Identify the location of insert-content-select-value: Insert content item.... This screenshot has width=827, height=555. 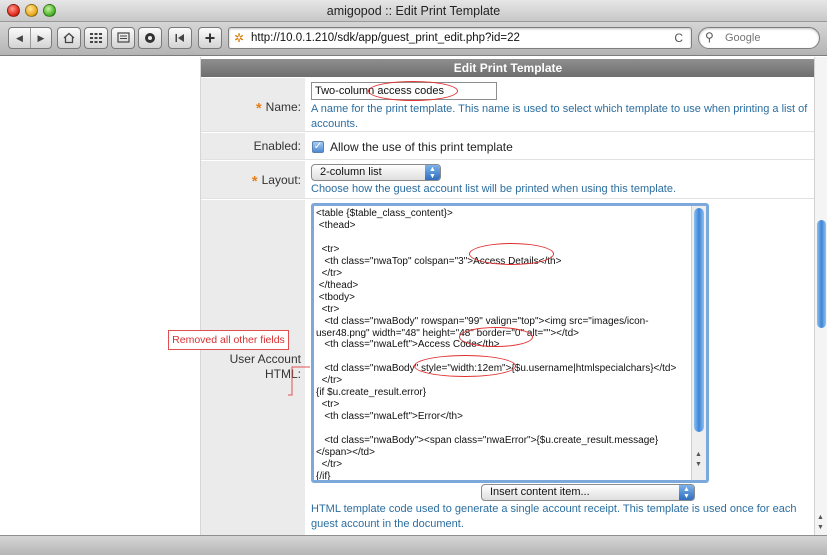
(540, 492).